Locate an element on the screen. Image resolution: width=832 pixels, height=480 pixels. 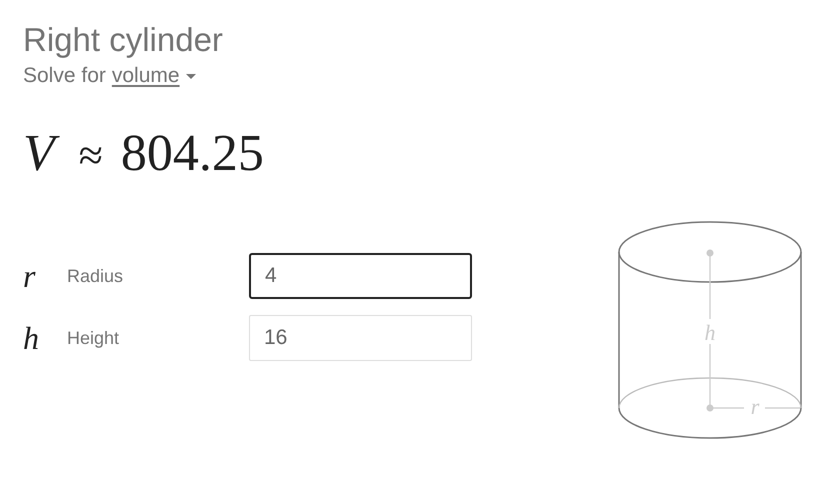
variable-symbol: h is located at coordinates (31, 338).